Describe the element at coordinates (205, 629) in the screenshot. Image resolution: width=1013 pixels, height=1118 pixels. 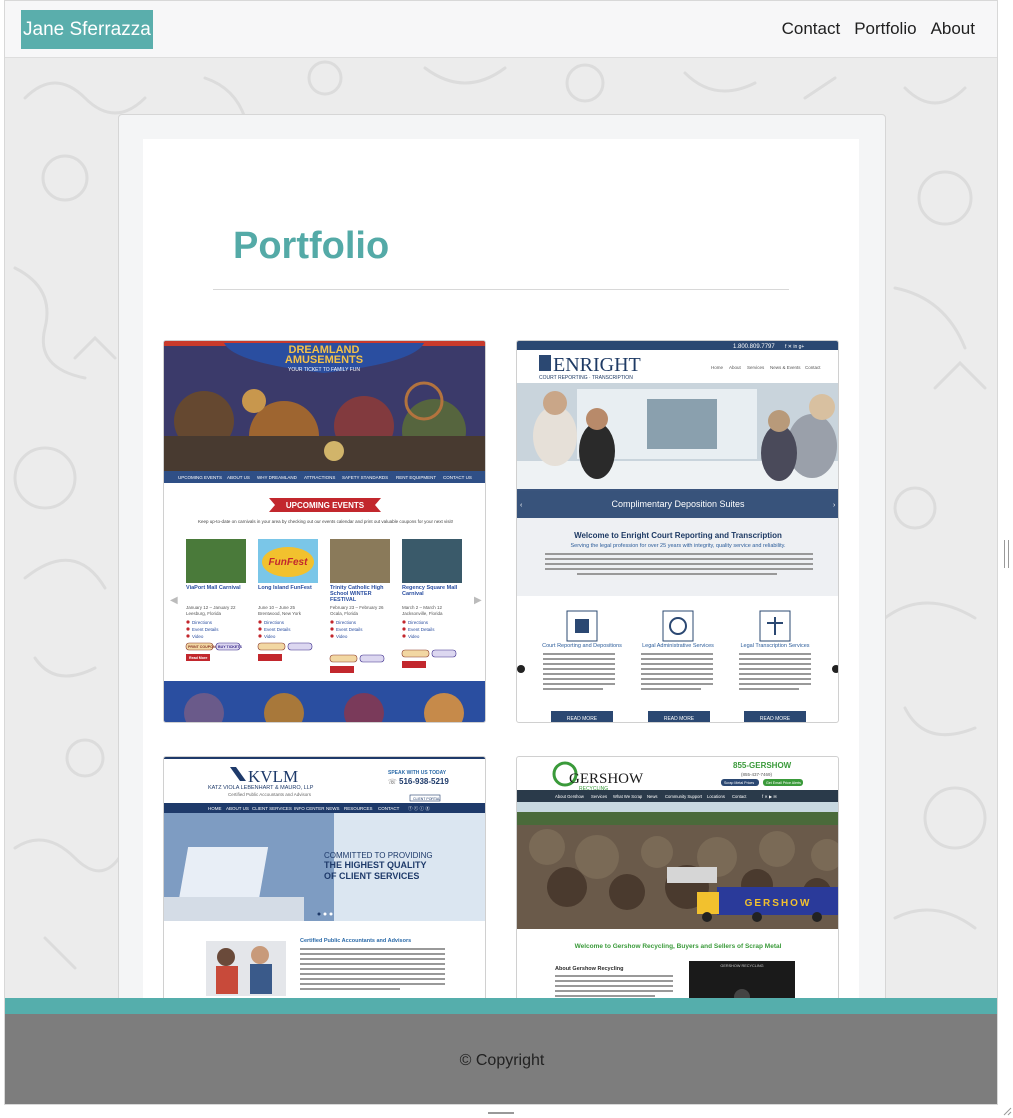
I see `event-link-details: Event Details` at that location.